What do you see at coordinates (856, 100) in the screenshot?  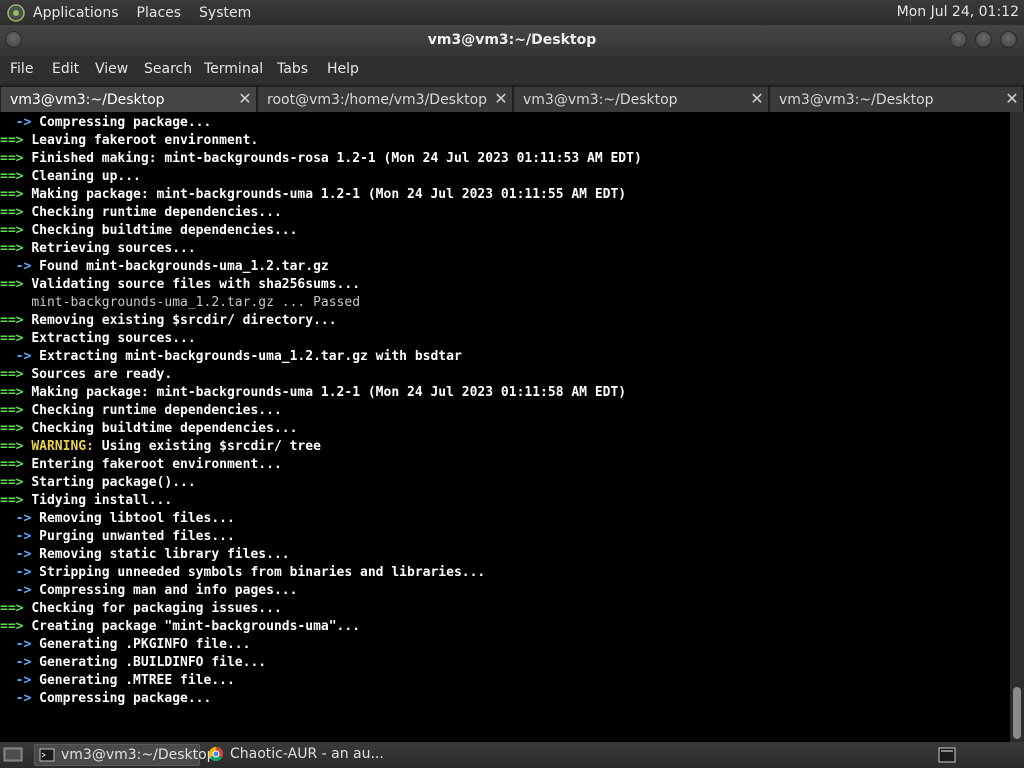 I see `tab-label: vm3@vm3:~/Desktop` at bounding box center [856, 100].